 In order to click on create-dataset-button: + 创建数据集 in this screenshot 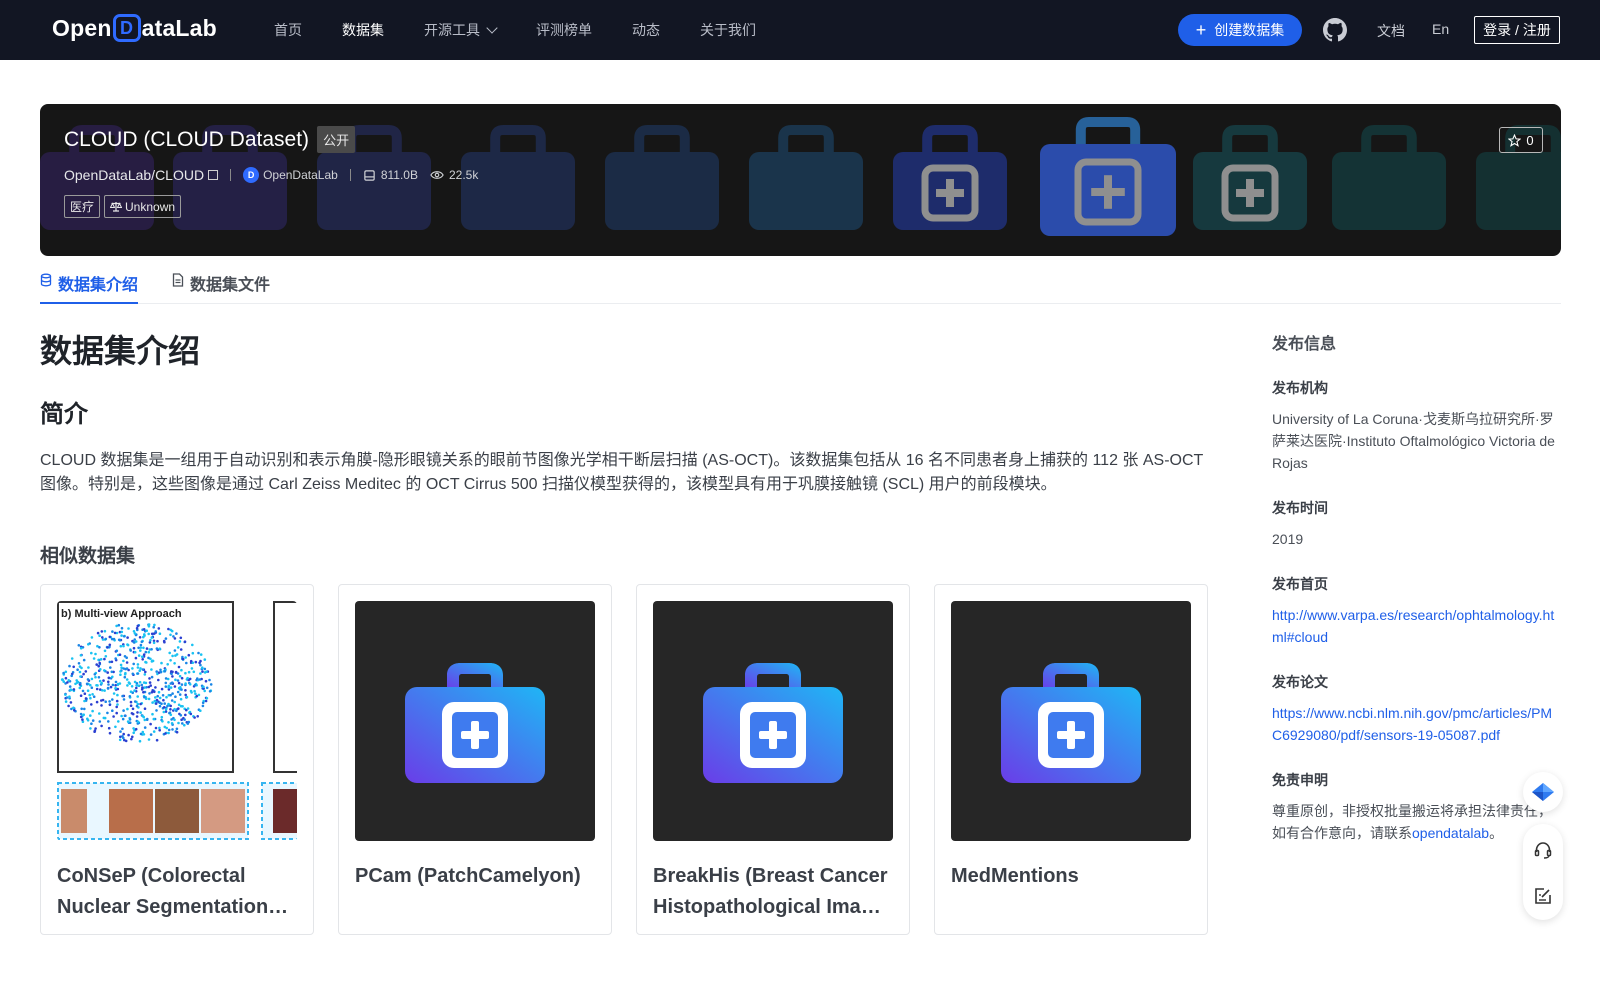, I will do `click(1240, 30)`.